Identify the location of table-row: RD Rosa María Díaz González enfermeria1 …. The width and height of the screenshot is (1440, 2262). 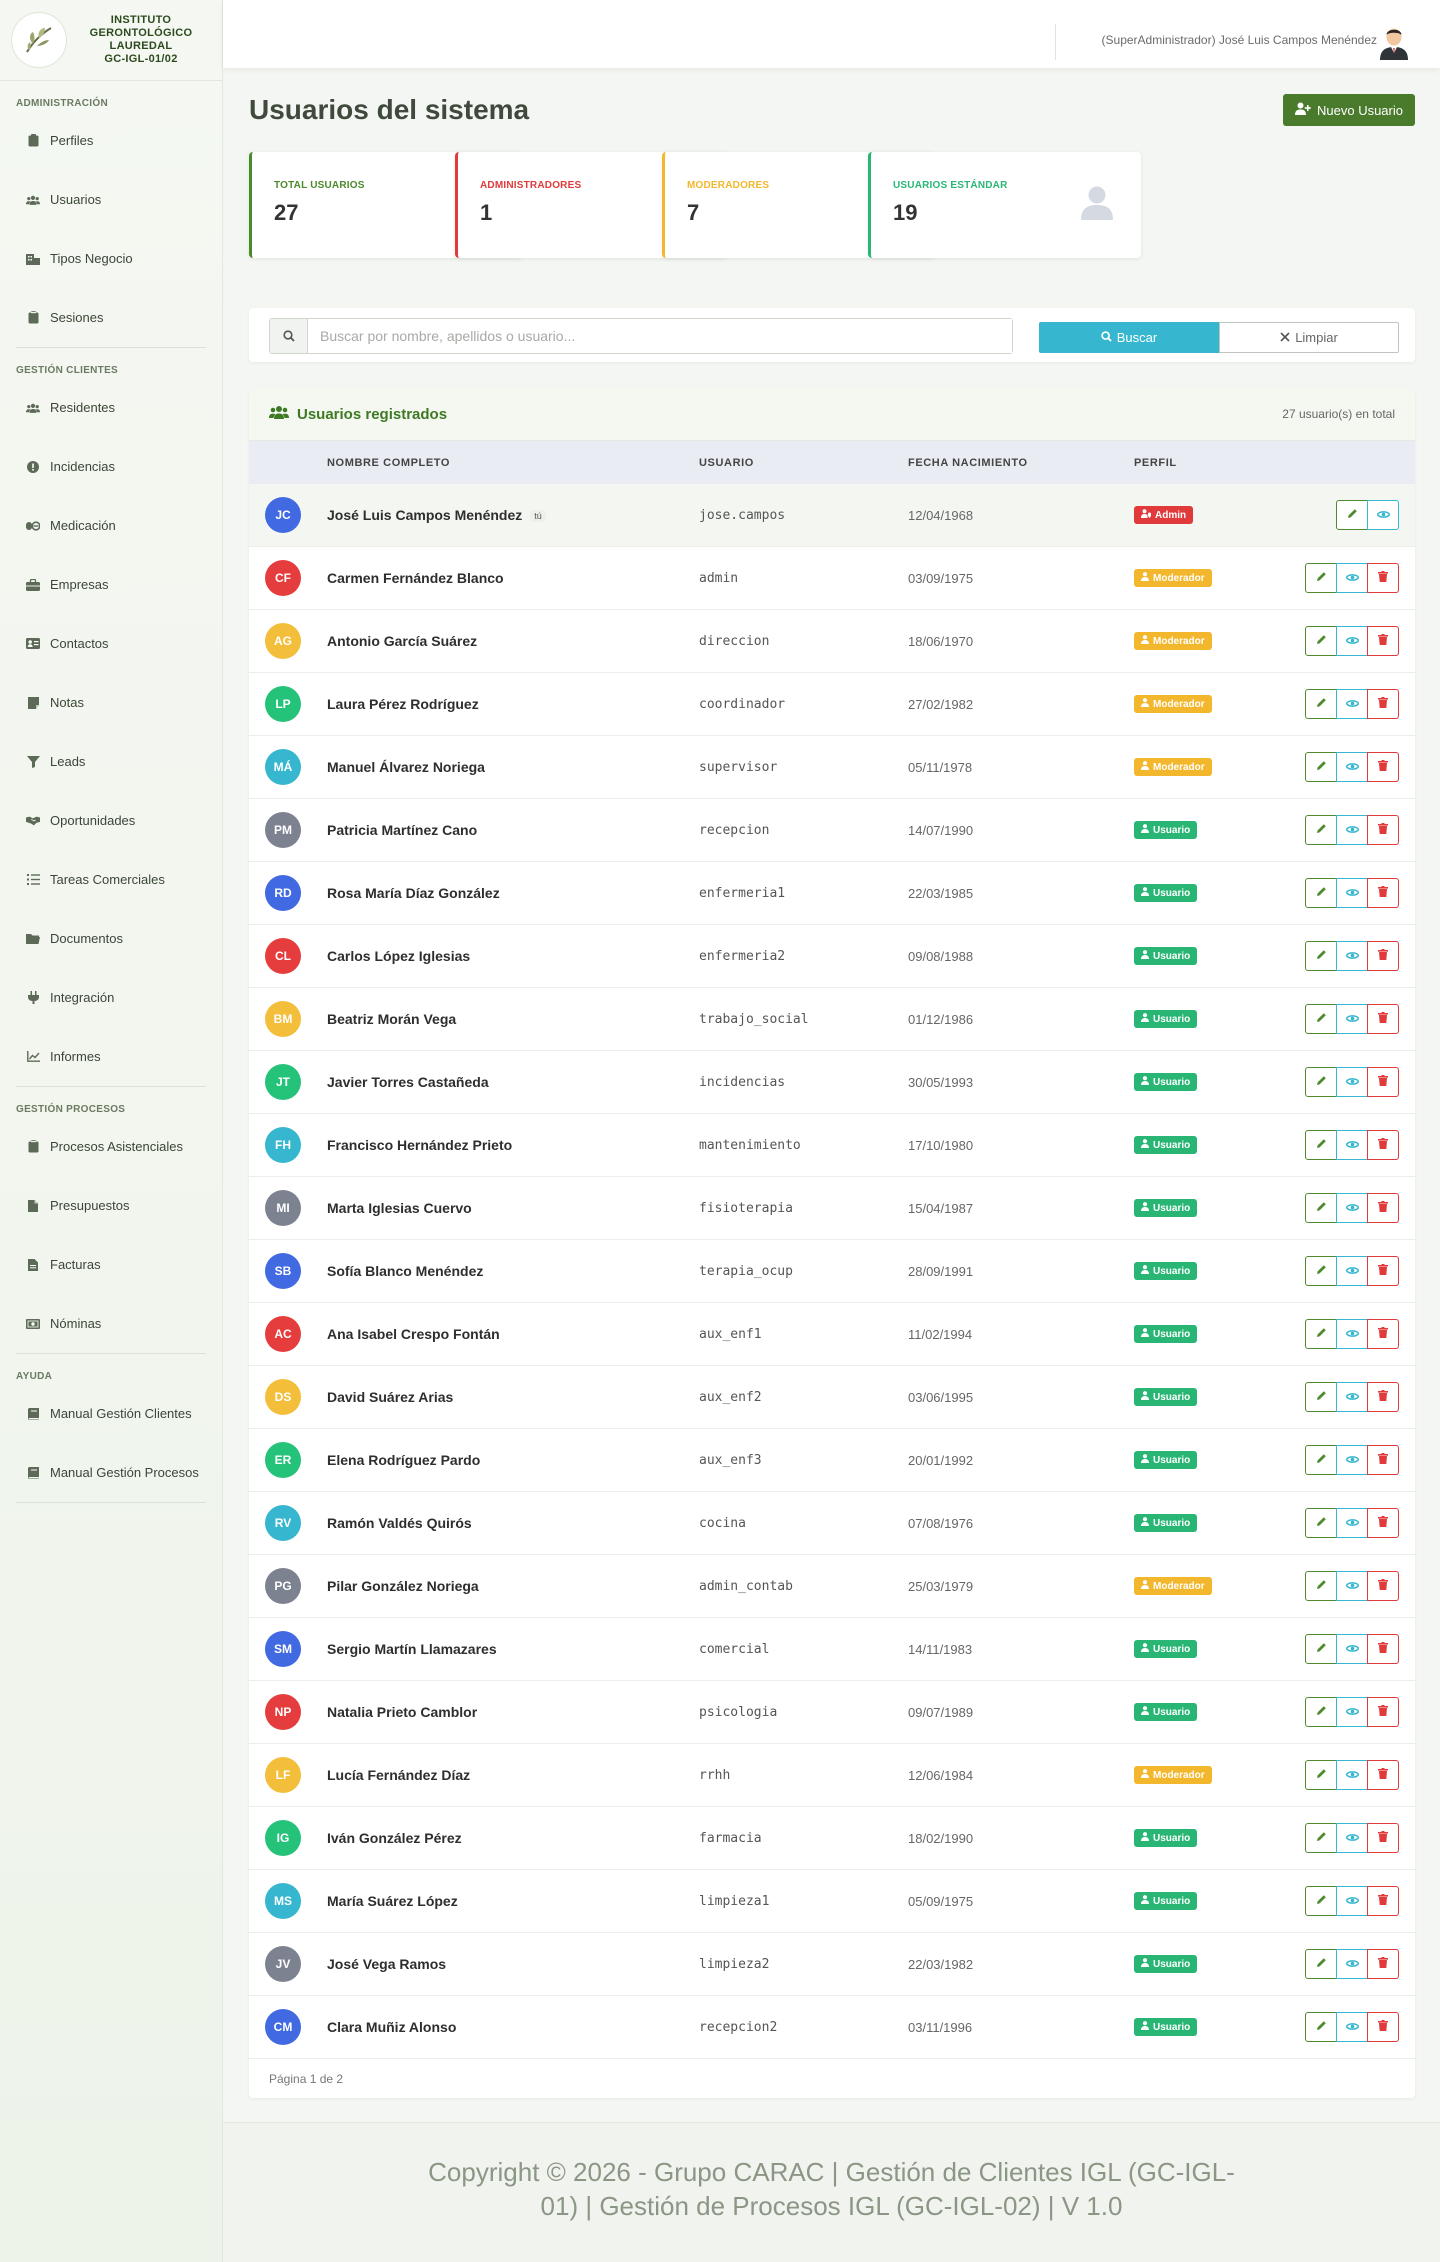
(832, 893).